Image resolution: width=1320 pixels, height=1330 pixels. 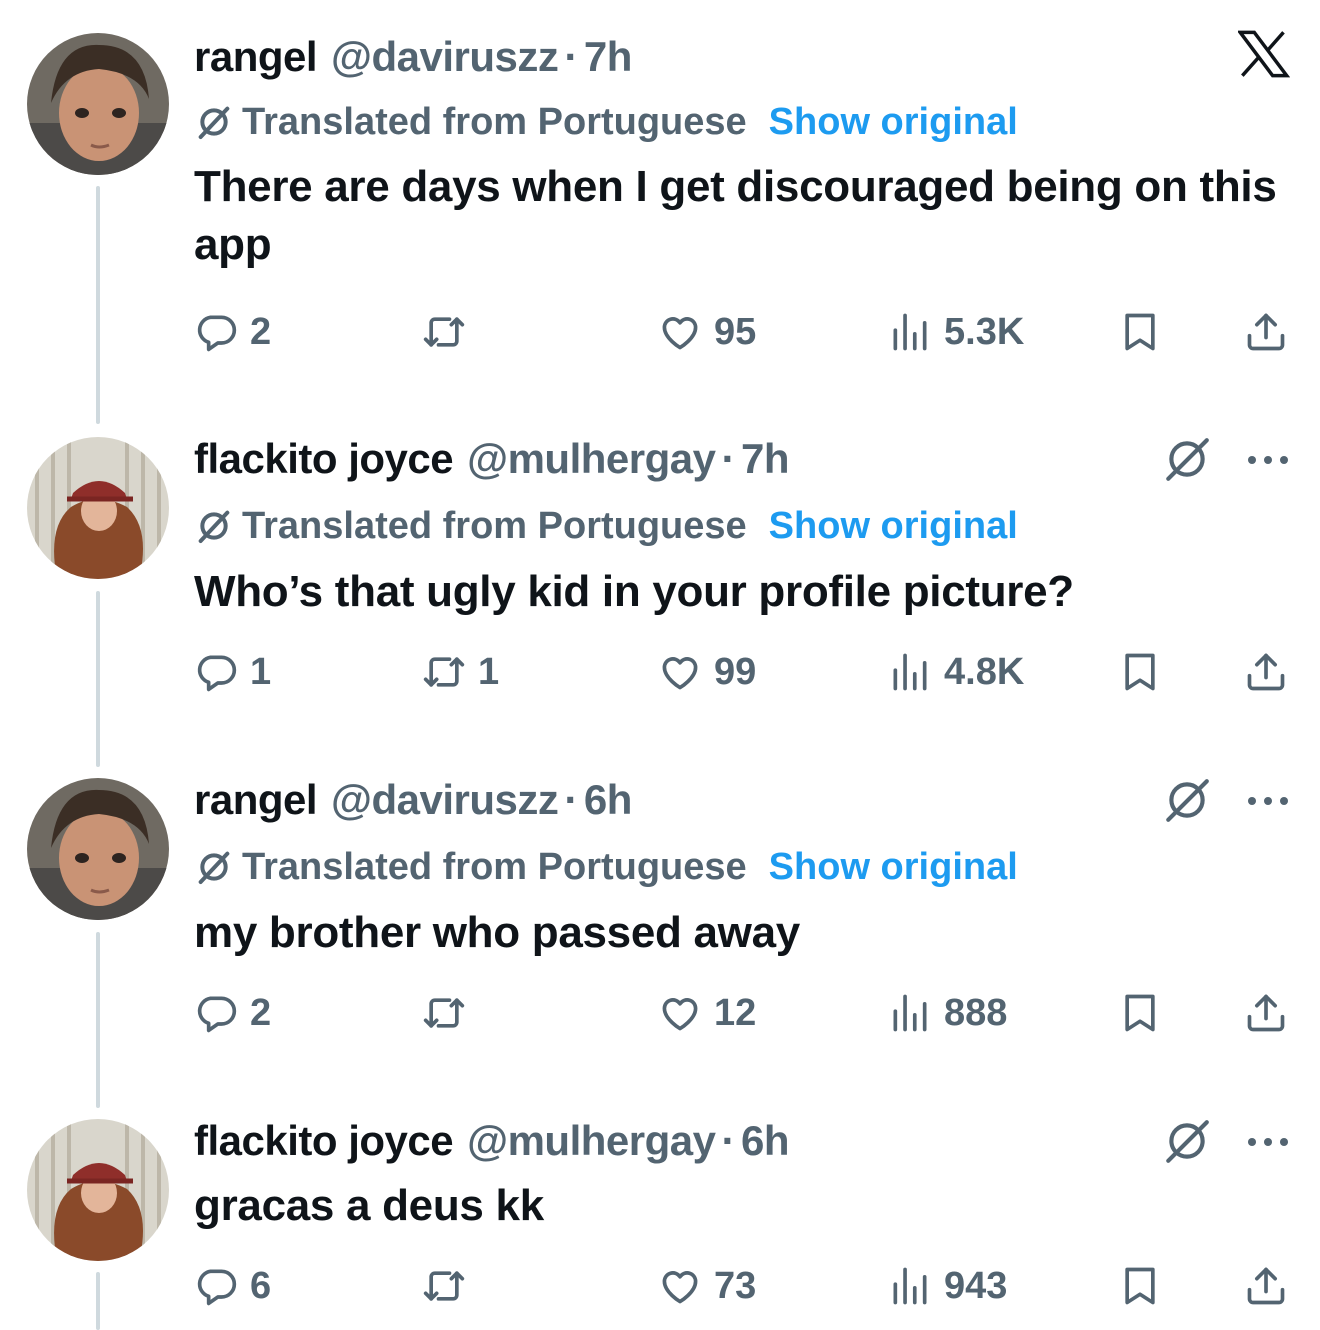 I want to click on tweet-header: flackito joyce @mulhergay · 6h, so click(x=491, y=1141).